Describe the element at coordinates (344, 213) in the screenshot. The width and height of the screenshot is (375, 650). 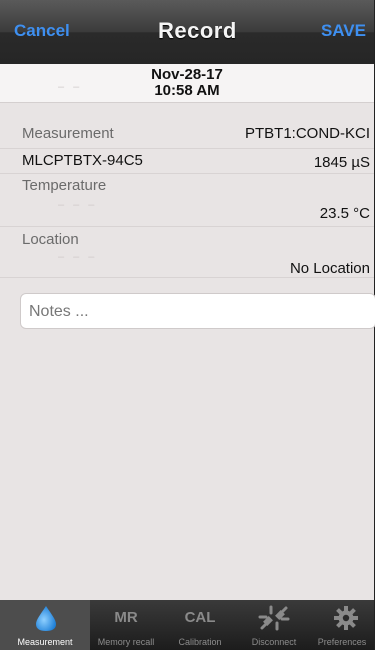
I see `temperature-value: 23.5 °C` at that location.